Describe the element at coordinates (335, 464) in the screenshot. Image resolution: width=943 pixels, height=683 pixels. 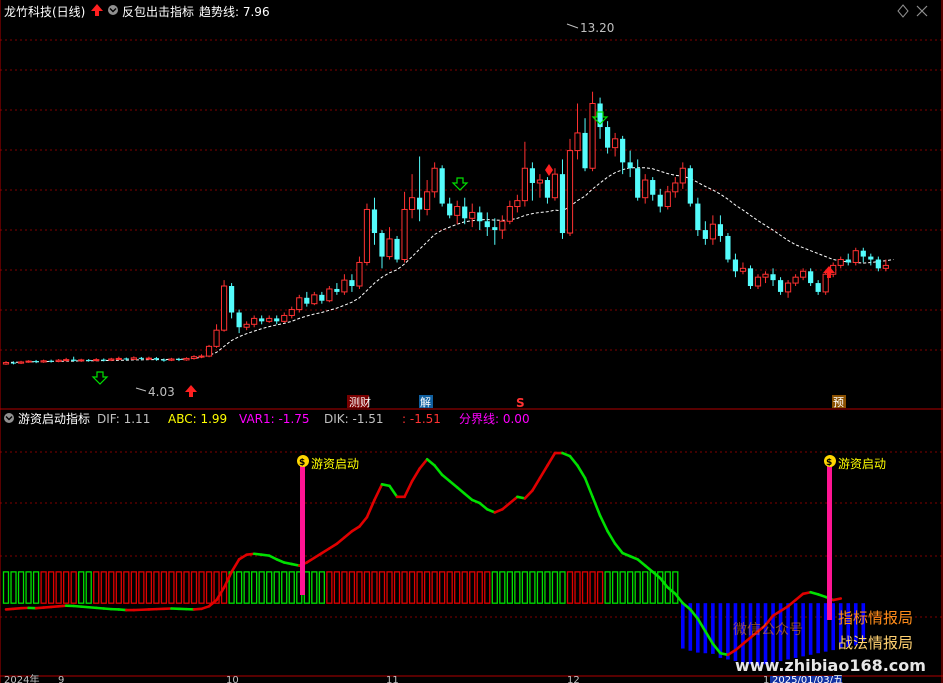
I see `signal-label: 游资启动` at that location.